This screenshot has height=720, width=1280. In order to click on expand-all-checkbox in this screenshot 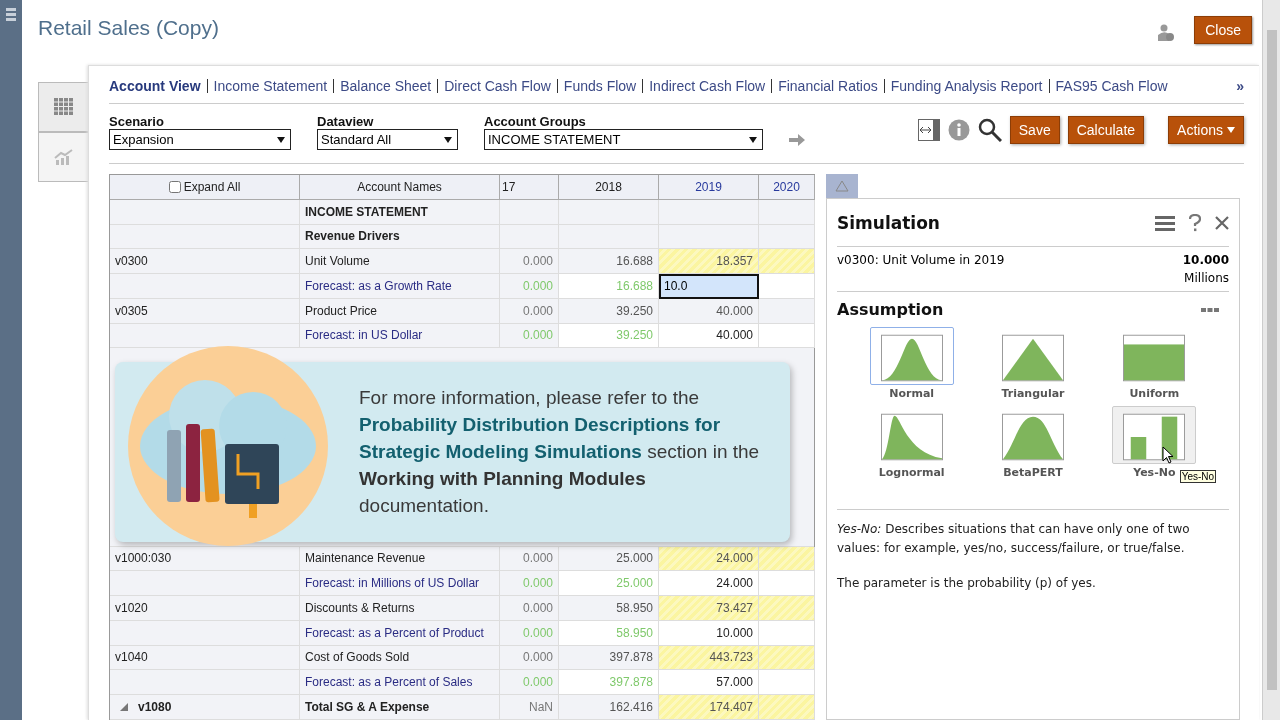, I will do `click(174, 186)`.